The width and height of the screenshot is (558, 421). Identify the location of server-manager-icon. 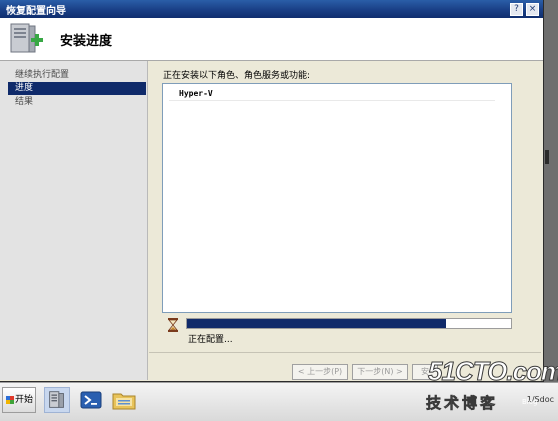
(57, 400).